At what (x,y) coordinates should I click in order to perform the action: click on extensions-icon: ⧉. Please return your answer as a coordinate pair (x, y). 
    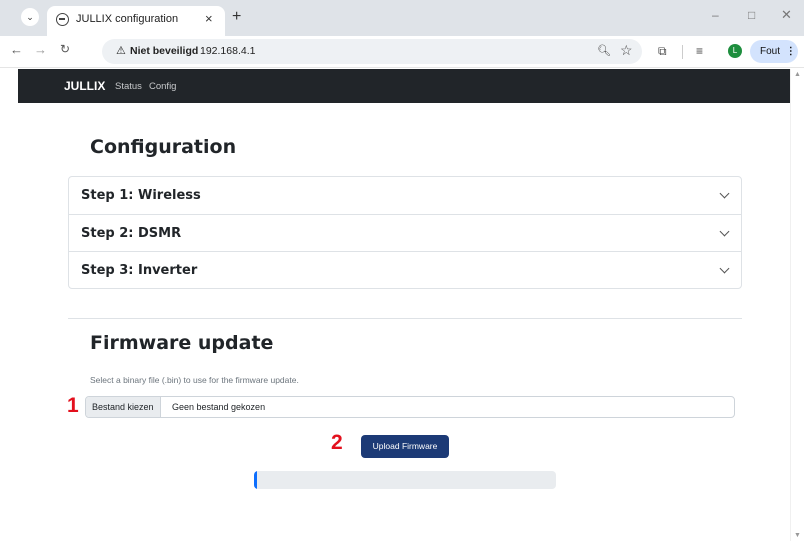
    Looking at the image, I should click on (662, 51).